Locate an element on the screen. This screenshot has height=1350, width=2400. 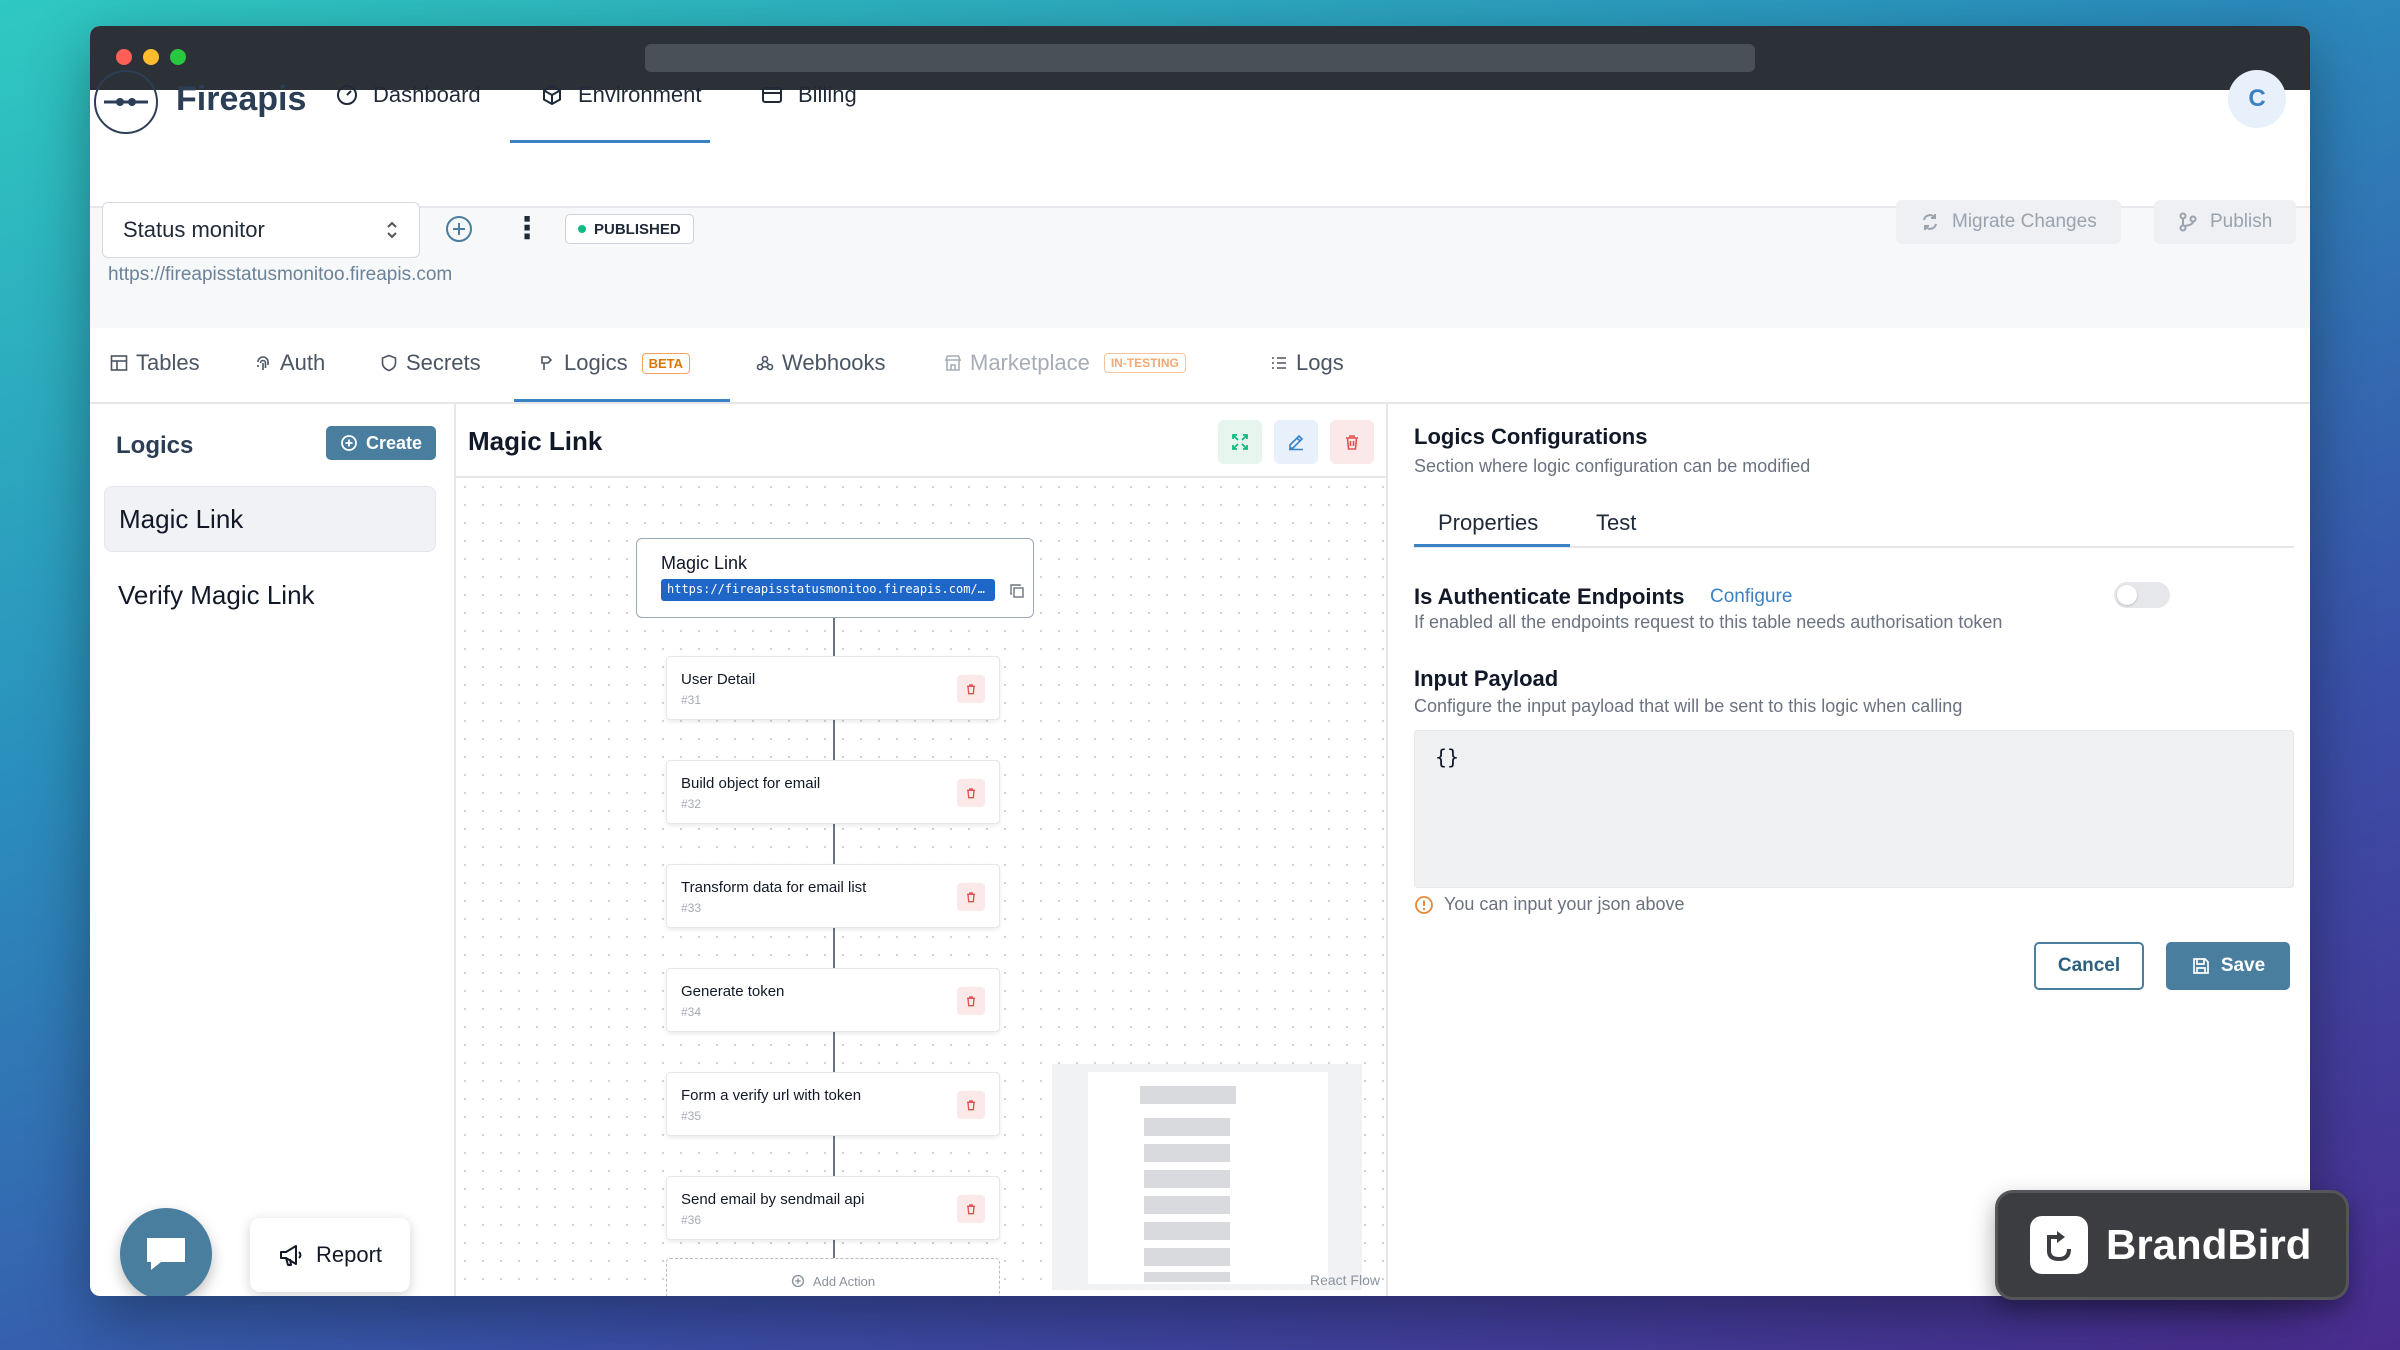
flow-step-node: Form a verify url with token #35 is located at coordinates (833, 1104).